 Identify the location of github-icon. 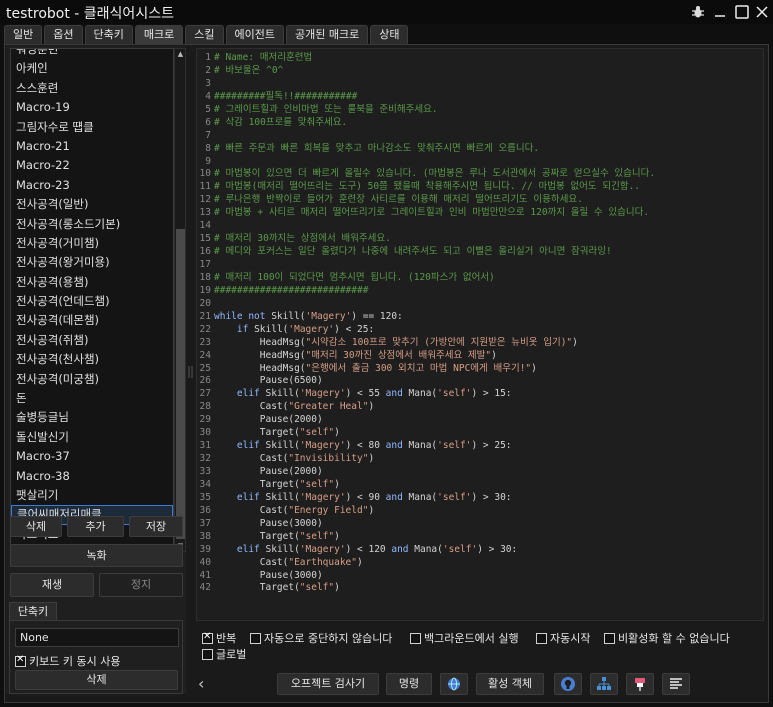
(568, 684).